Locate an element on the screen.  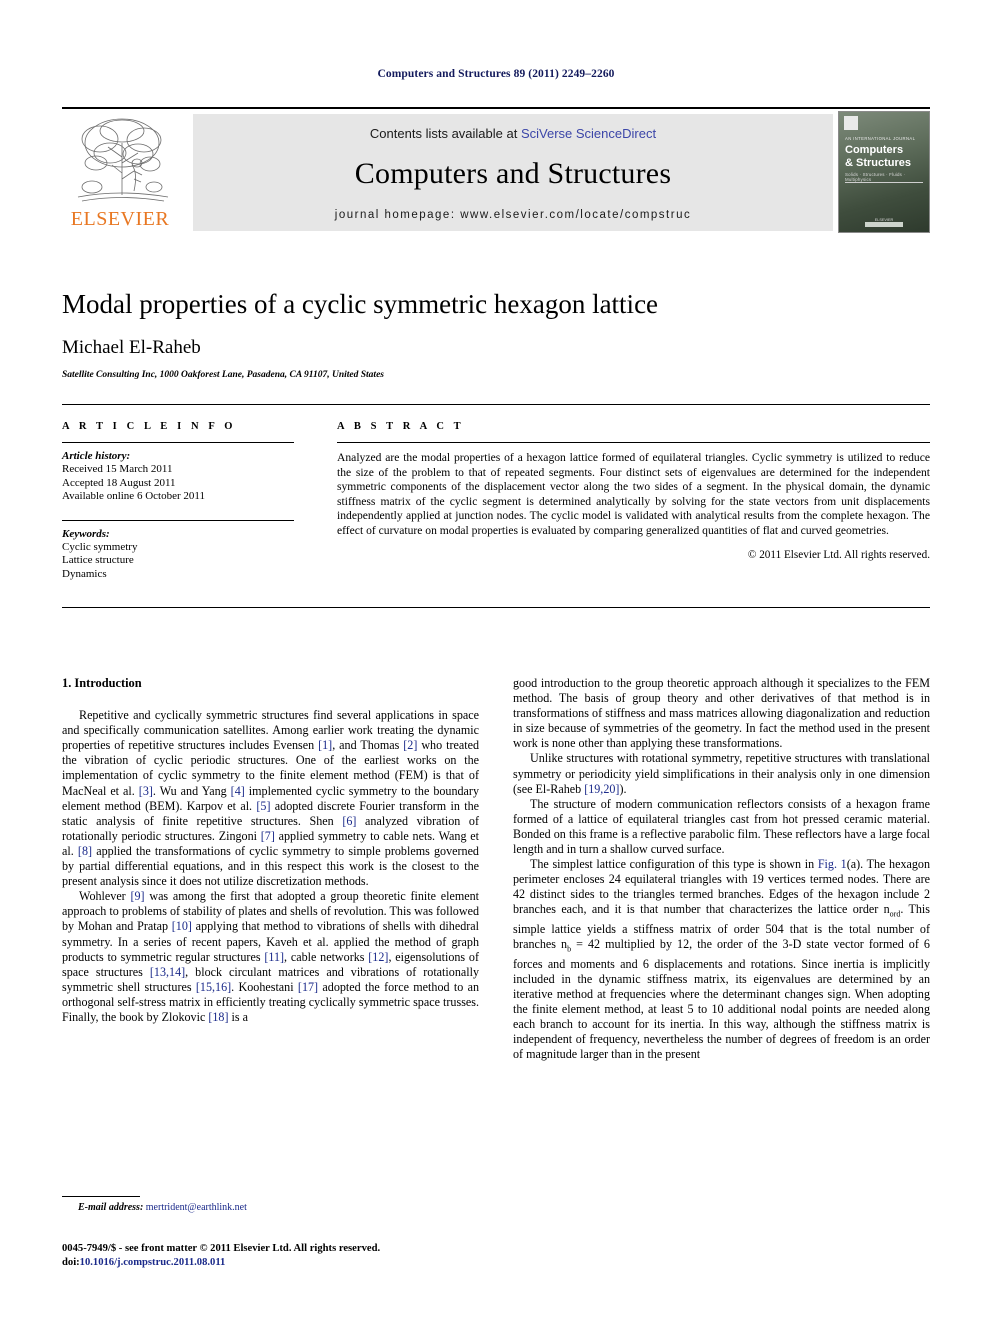
elsevier-logo: ELSEVIER is located at coordinates (120, 172).